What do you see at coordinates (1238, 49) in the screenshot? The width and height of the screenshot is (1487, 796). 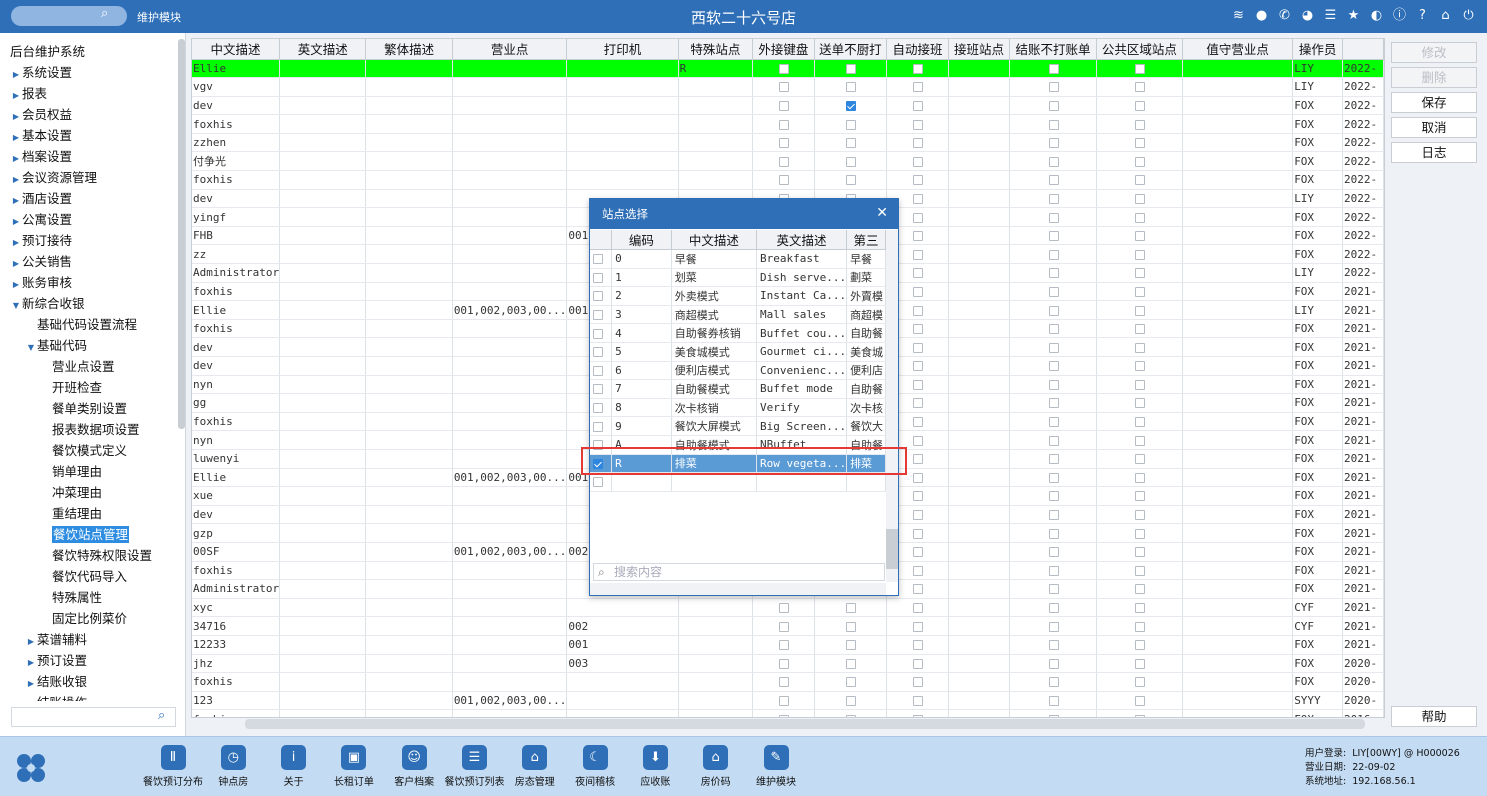 I see `column-header: 值守营业点` at bounding box center [1238, 49].